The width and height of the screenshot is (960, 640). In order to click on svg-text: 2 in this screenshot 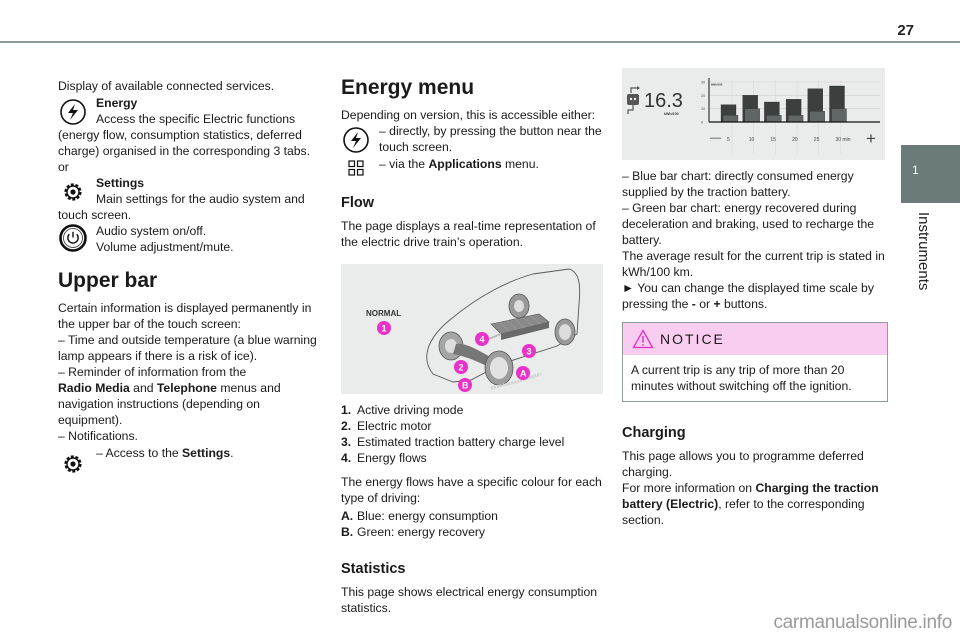, I will do `click(461, 368)`.